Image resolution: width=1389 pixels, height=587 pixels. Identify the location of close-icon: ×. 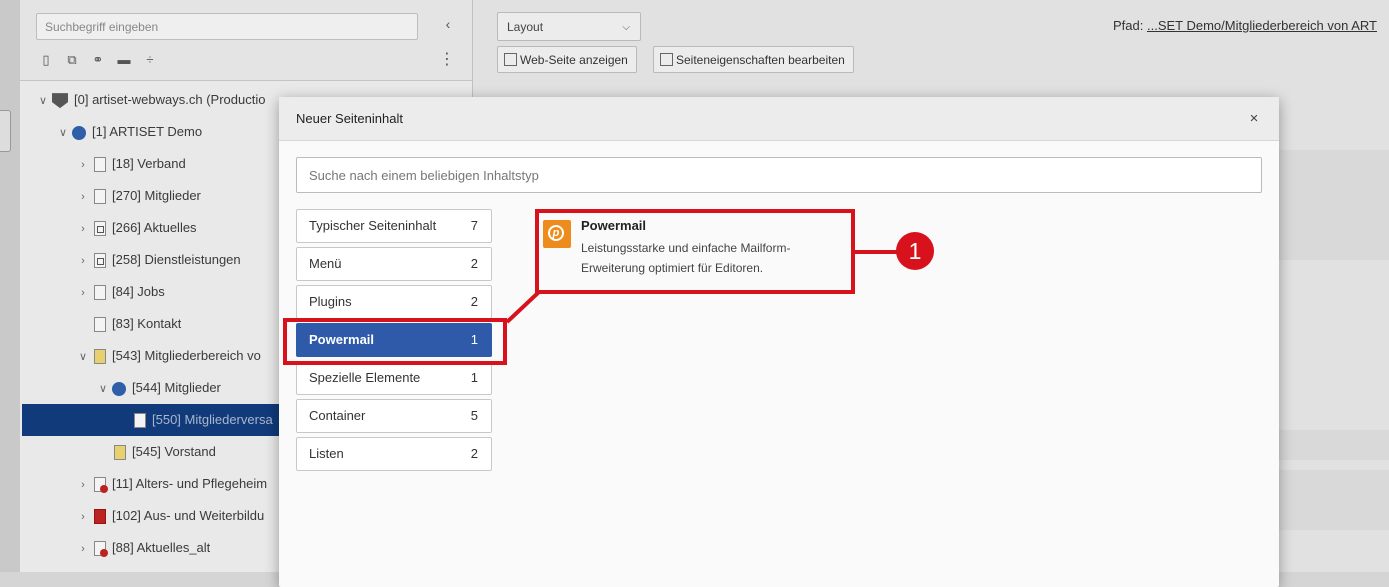
(1254, 119).